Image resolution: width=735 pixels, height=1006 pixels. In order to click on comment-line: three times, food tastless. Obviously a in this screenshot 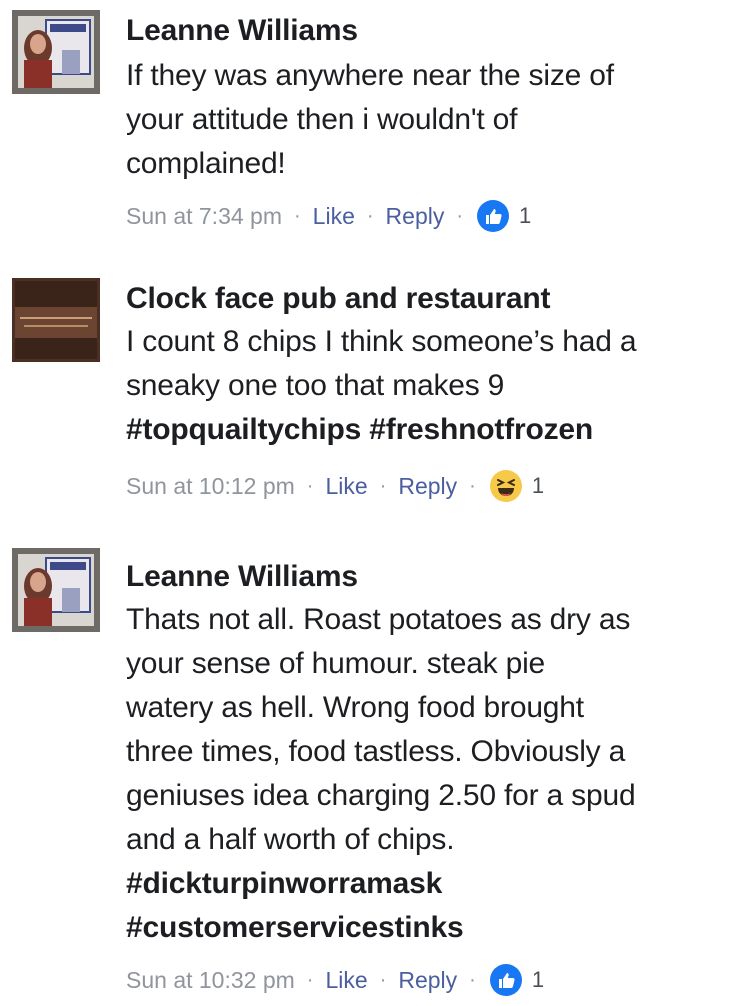, I will do `click(376, 751)`.